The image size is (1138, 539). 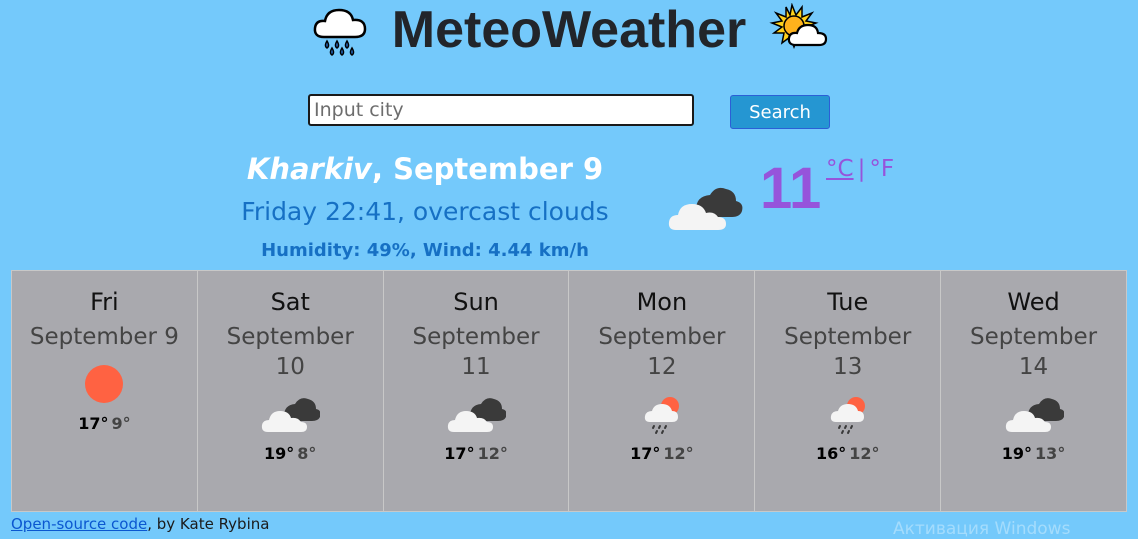 What do you see at coordinates (662, 351) in the screenshot?
I see `forecast-day-date: September 12` at bounding box center [662, 351].